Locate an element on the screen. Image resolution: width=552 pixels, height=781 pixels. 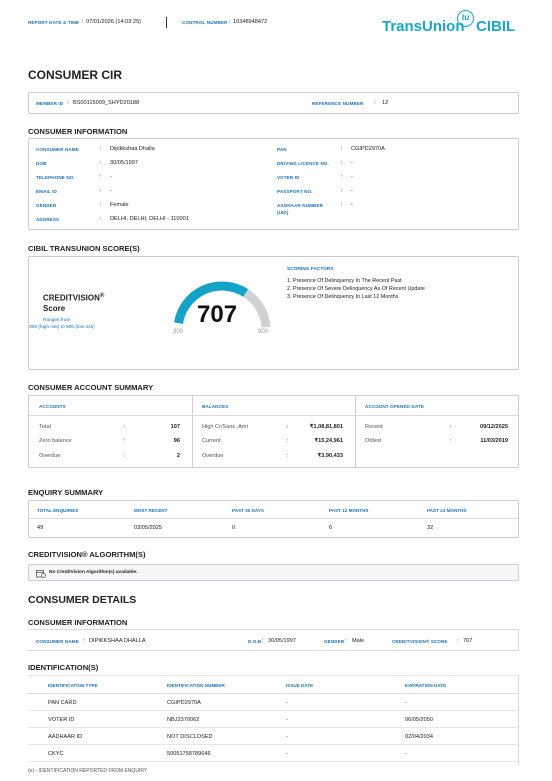
balances-row-label: Current is located at coordinates (211, 441).